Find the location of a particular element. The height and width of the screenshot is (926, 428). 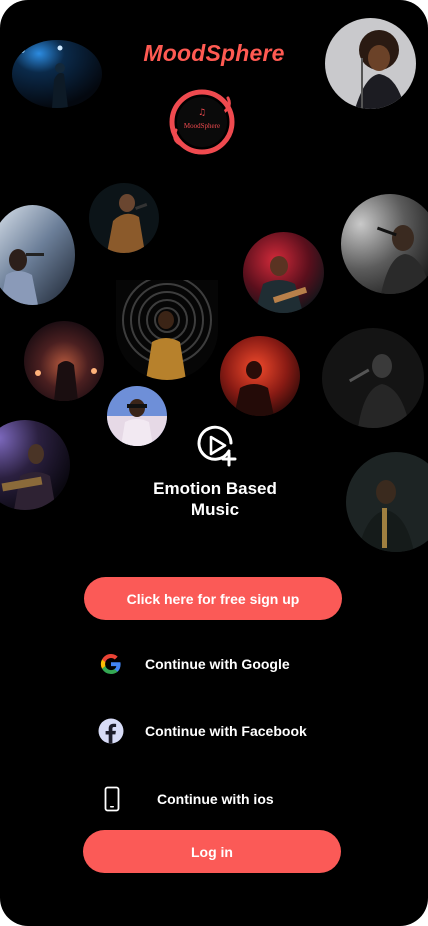

ios-login-label: Continue with ios is located at coordinates (215, 799).